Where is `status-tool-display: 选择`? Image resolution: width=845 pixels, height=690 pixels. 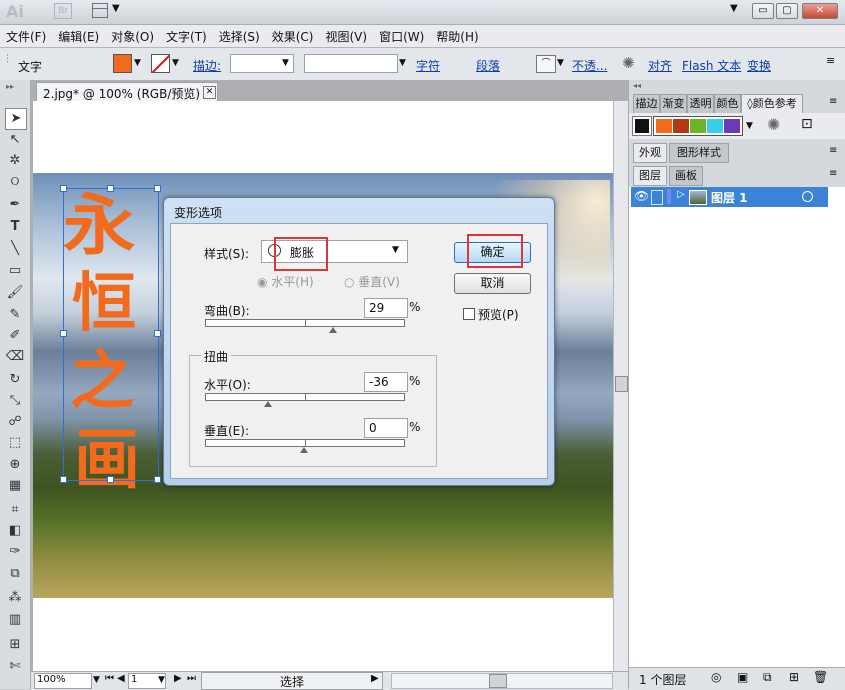 status-tool-display: 选择 is located at coordinates (292, 681).